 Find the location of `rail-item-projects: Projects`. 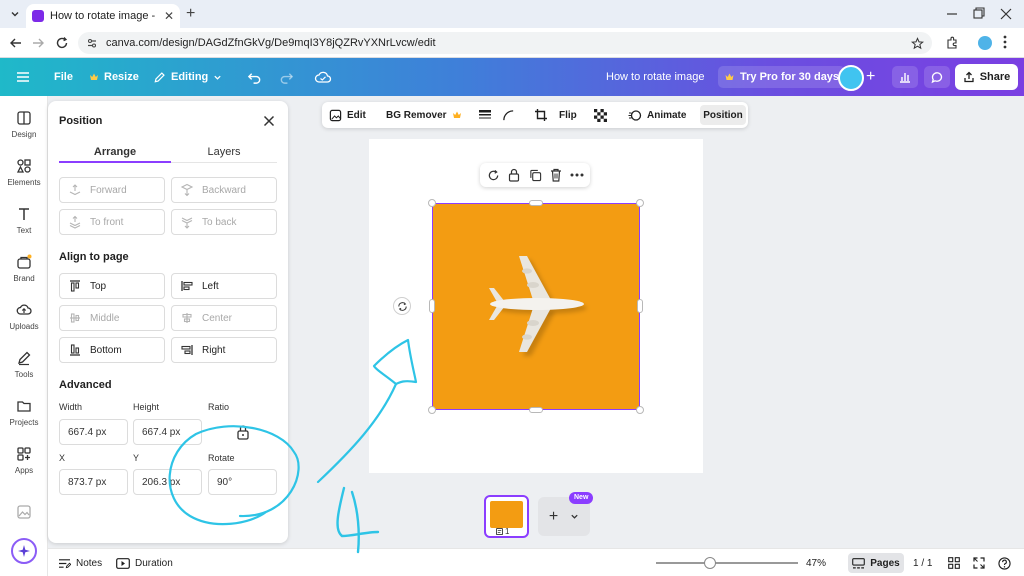

rail-item-projects: Projects is located at coordinates (24, 418).